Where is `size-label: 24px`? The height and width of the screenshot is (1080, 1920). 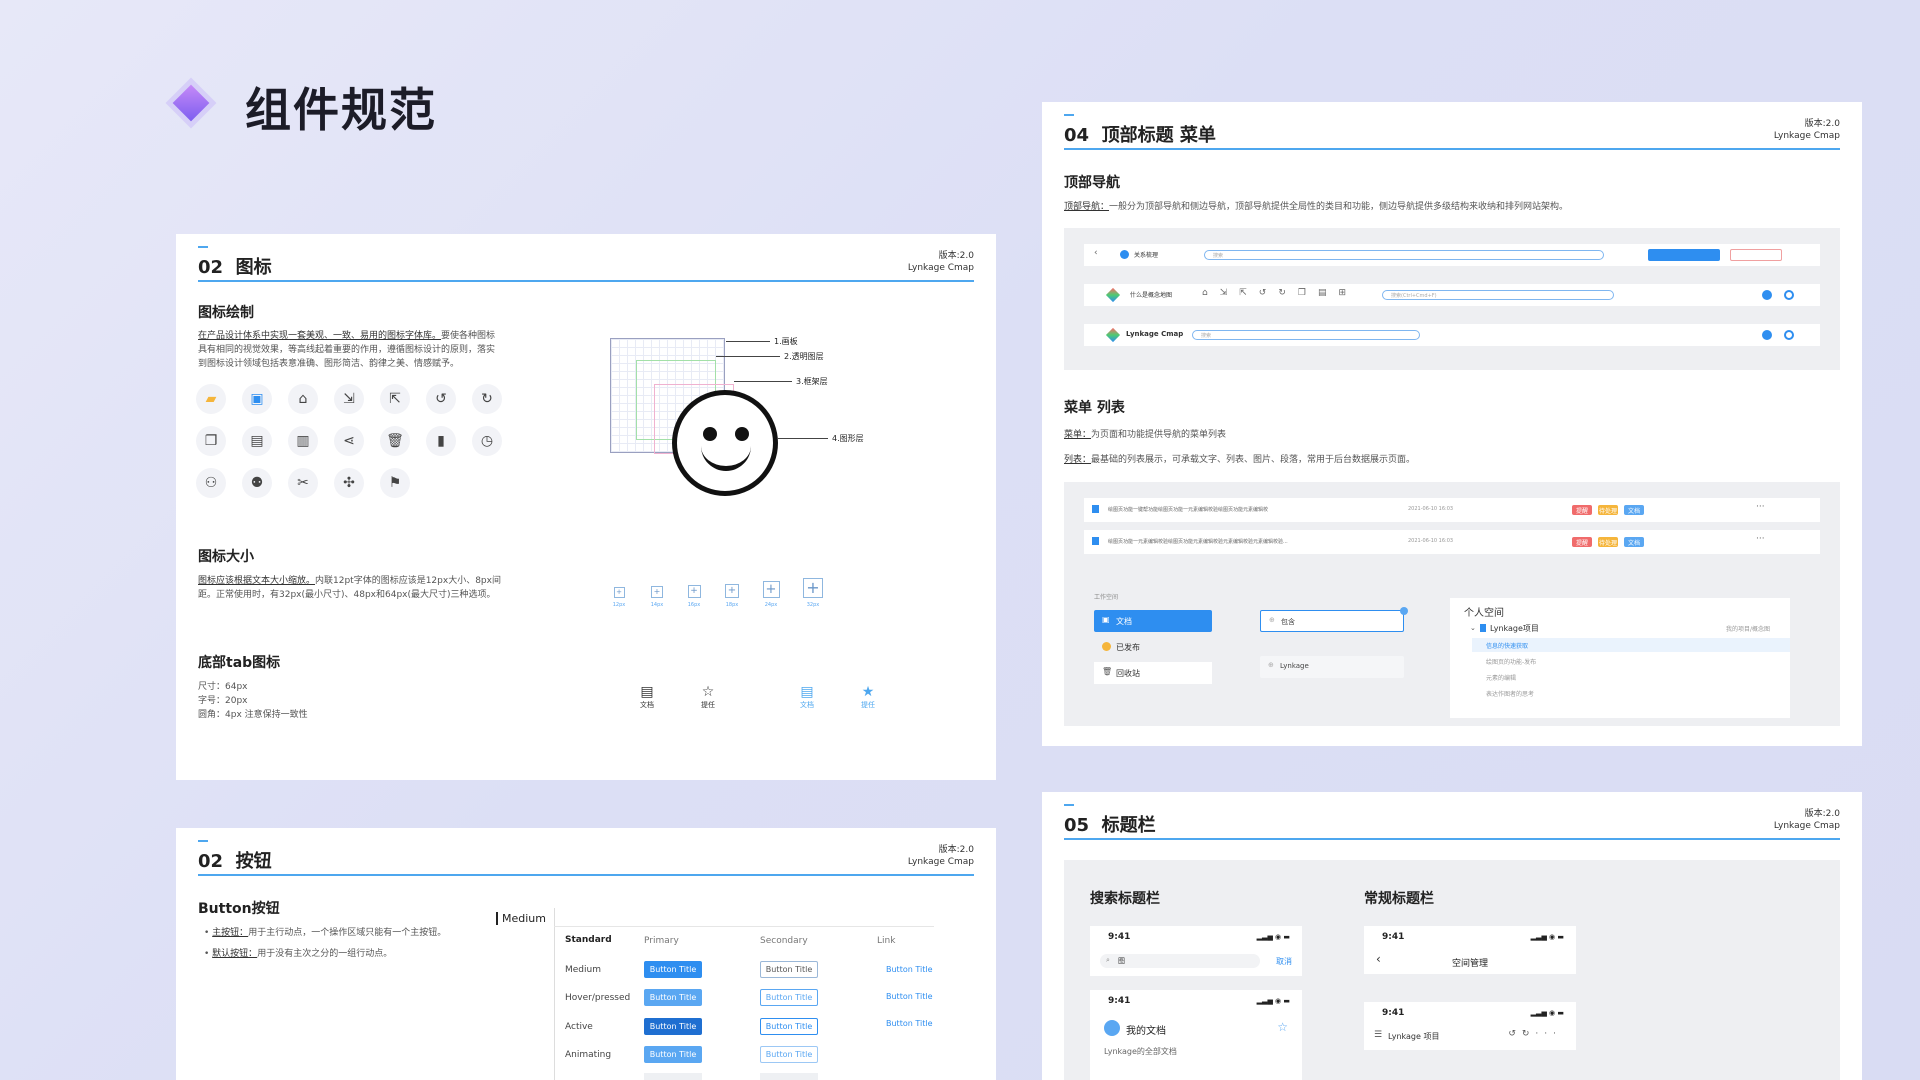
size-label: 24px is located at coordinates (771, 605).